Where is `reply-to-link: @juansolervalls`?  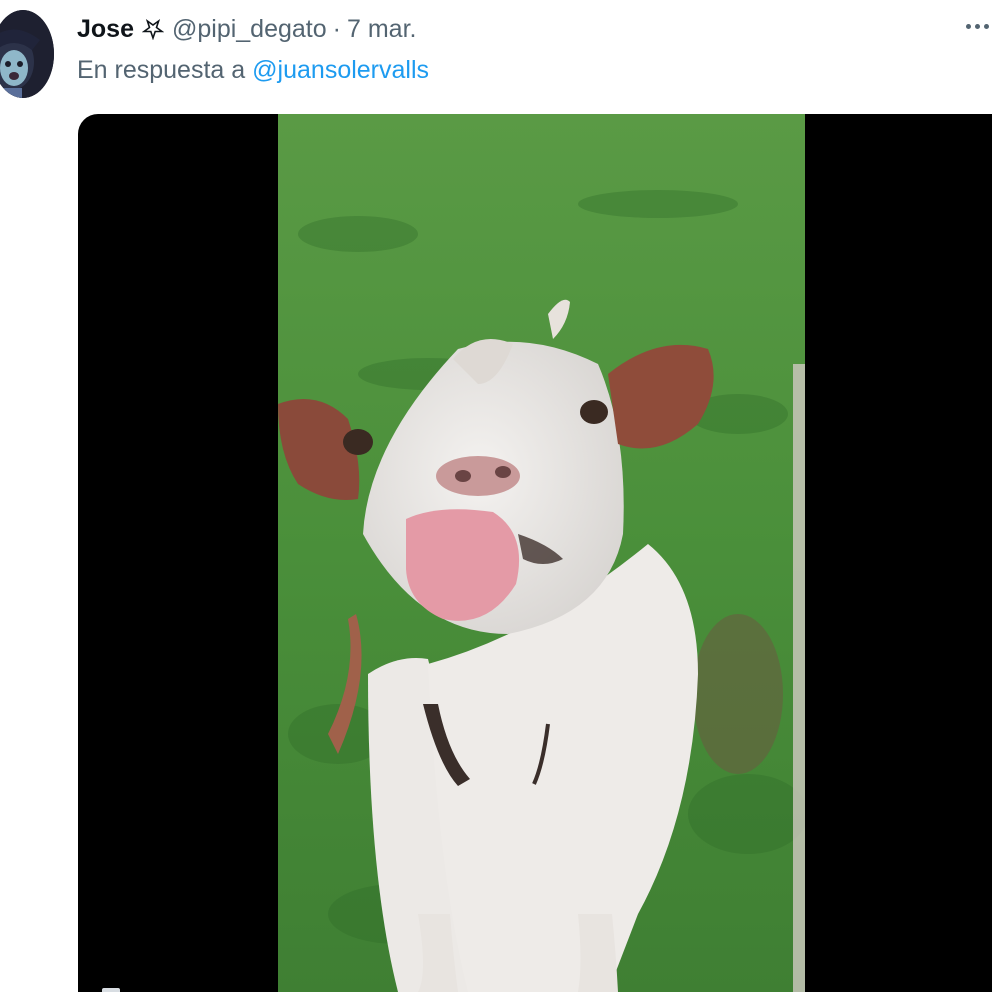 reply-to-link: @juansolervalls is located at coordinates (340, 70).